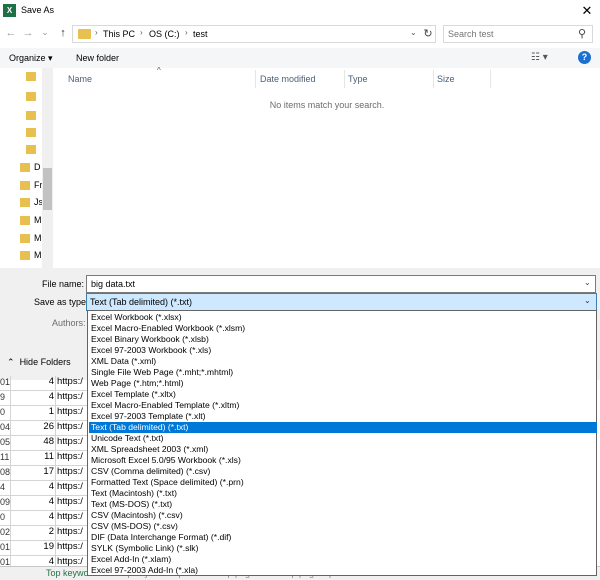 Image resolution: width=600 pixels, height=580 pixels. What do you see at coordinates (32, 411) in the screenshot?
I see `cell-value: 1` at bounding box center [32, 411].